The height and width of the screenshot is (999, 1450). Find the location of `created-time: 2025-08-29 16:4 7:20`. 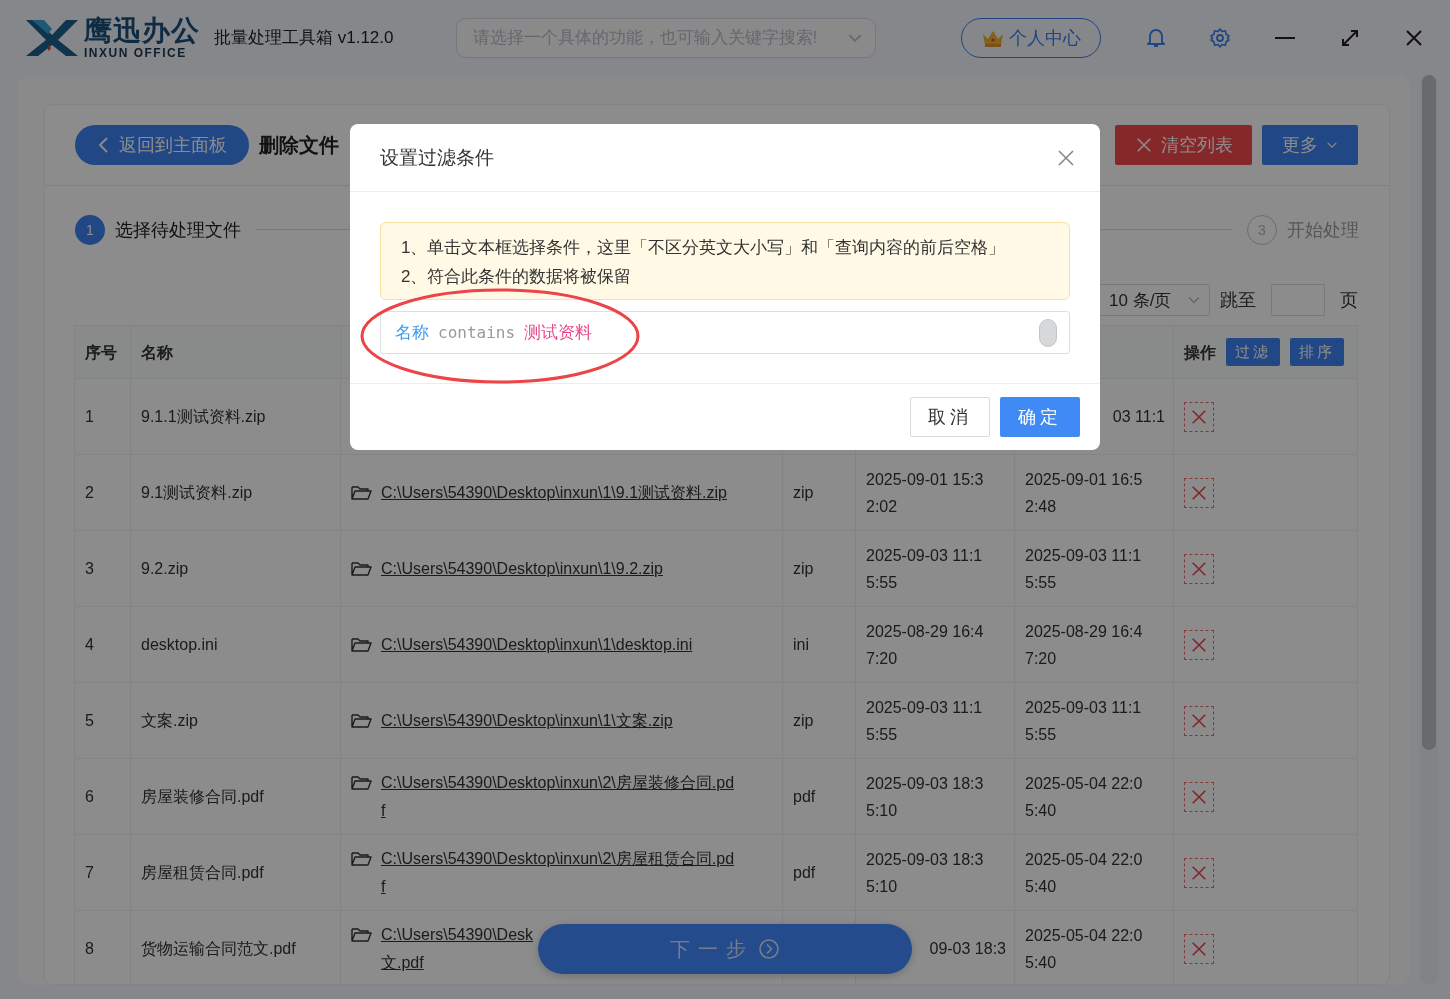

created-time: 2025-08-29 16:4 7:20 is located at coordinates (925, 645).